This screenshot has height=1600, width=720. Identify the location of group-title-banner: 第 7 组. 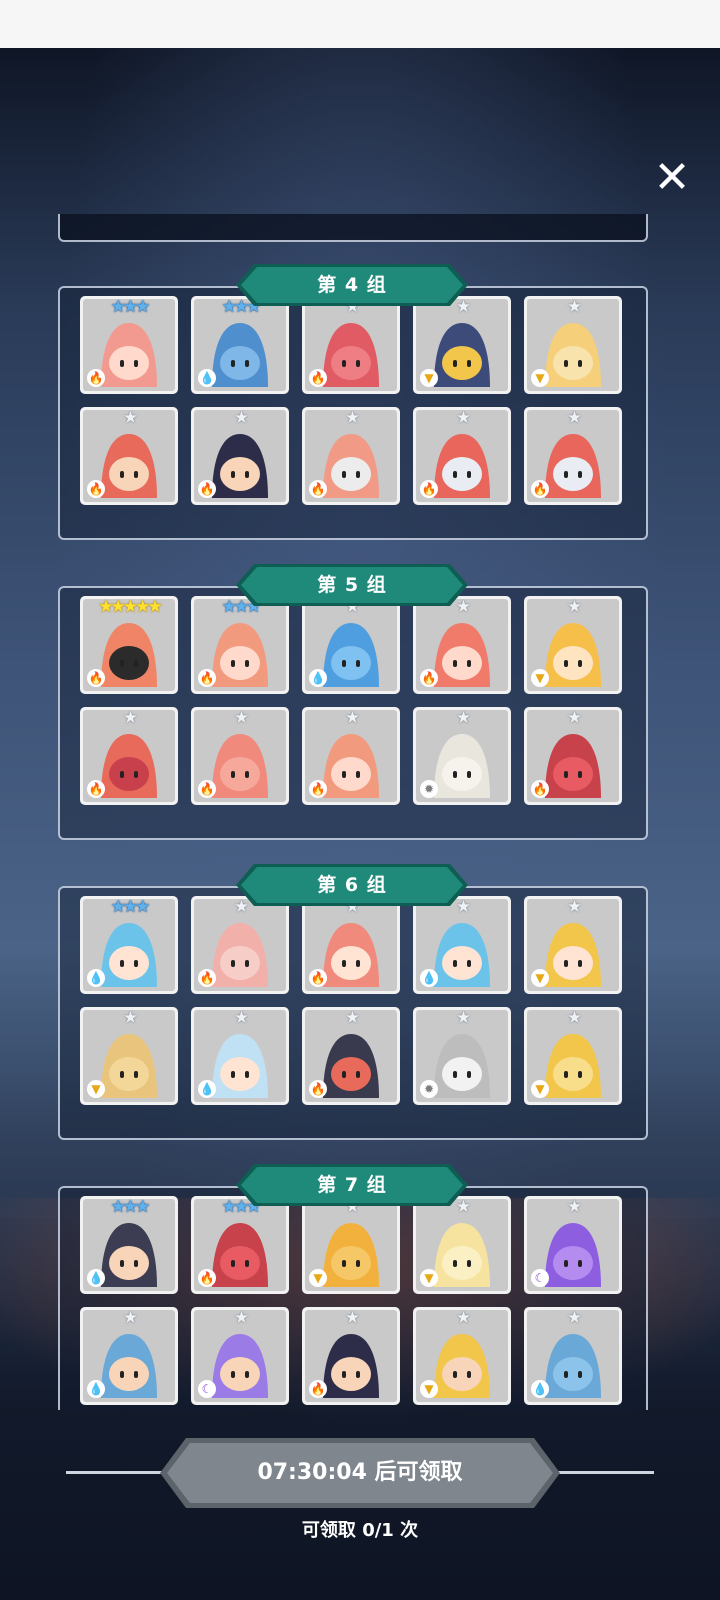
(352, 1185).